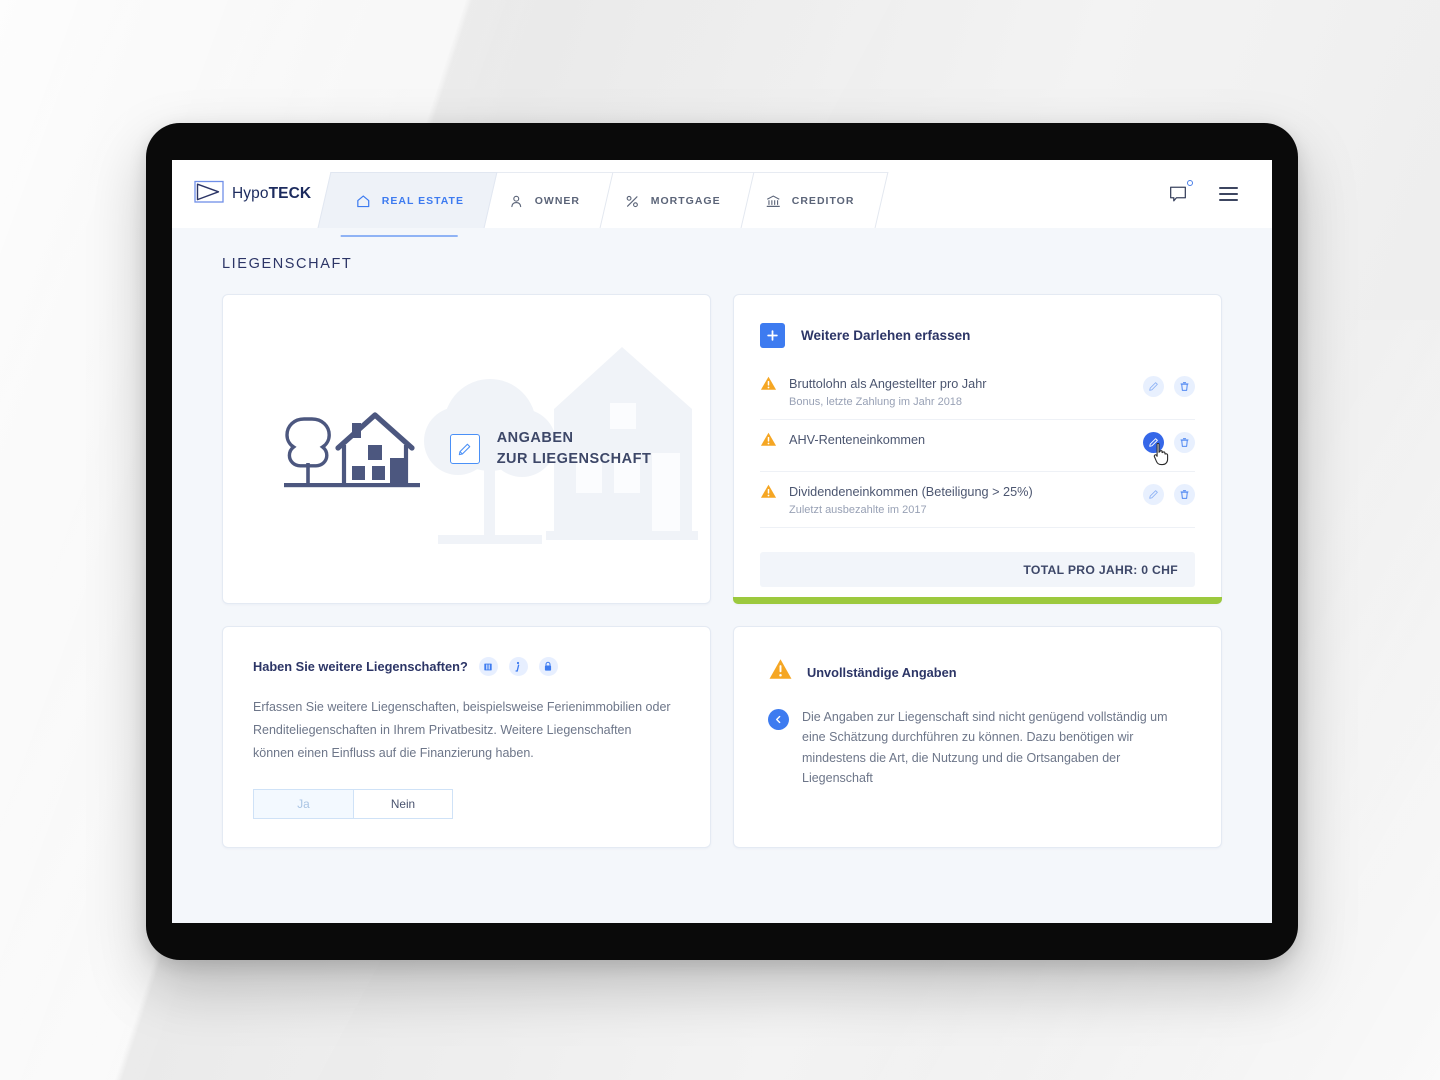  I want to click on info-icon, so click(518, 666).